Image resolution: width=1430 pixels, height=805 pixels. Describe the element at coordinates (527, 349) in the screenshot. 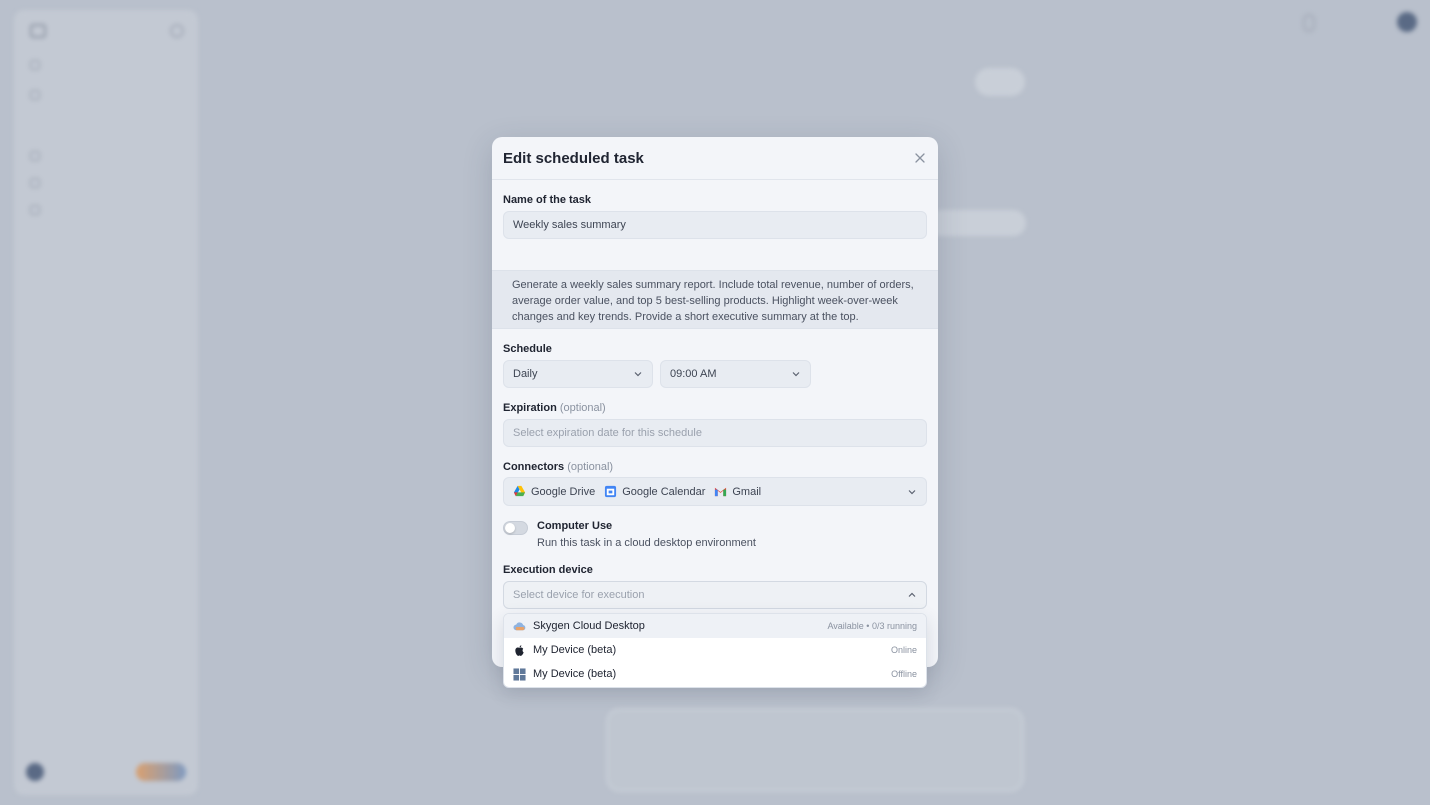

I see `schedule-label: Schedule` at that location.